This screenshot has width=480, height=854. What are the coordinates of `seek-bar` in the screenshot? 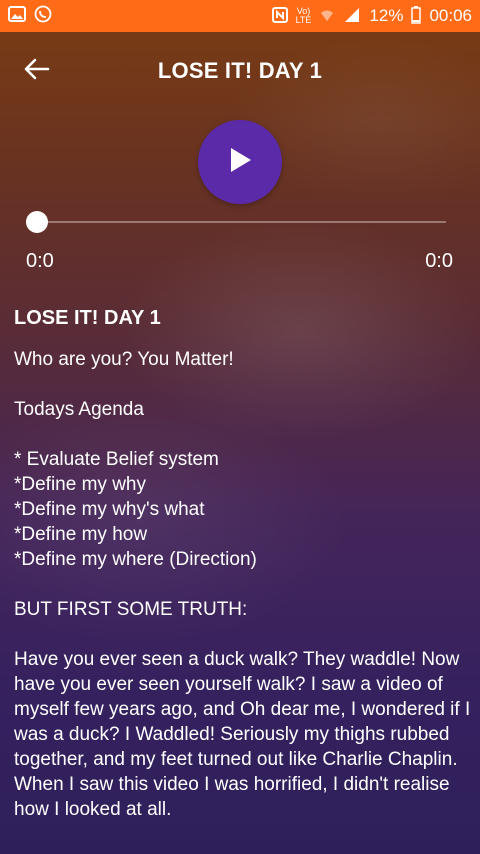 It's located at (236, 222).